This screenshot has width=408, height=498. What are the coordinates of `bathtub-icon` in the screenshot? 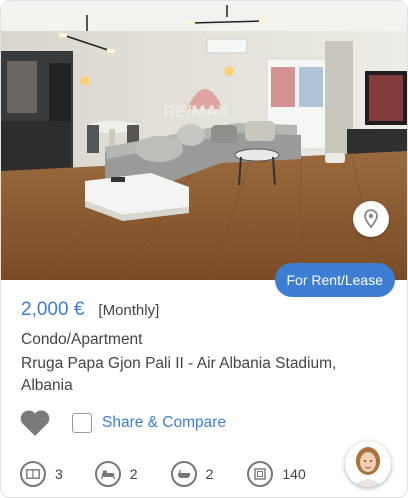 It's located at (183, 474).